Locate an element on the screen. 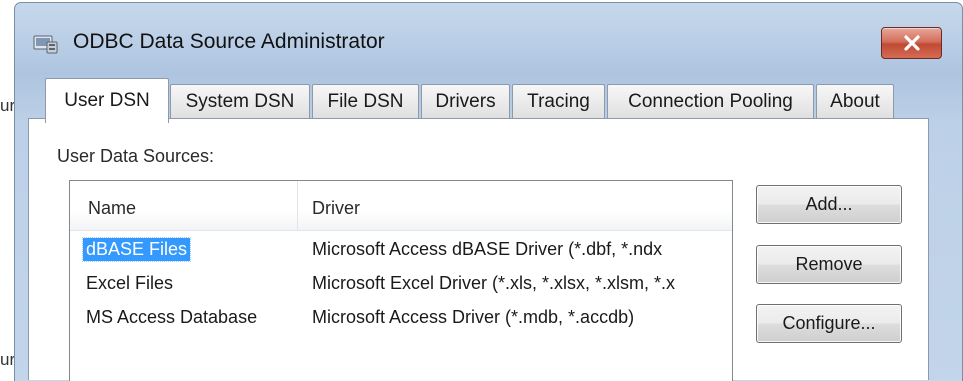 This screenshot has height=381, width=963. tab-system-dsn: System DSN is located at coordinates (240, 101).